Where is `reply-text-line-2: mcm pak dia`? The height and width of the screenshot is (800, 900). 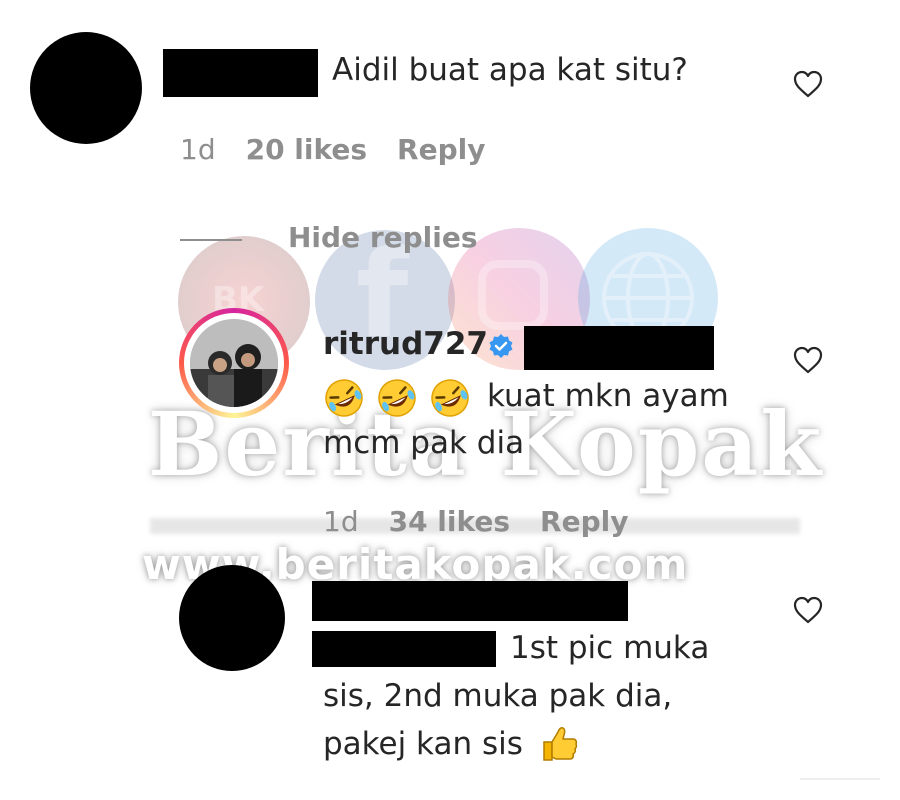 reply-text-line-2: mcm pak dia is located at coordinates (424, 443).